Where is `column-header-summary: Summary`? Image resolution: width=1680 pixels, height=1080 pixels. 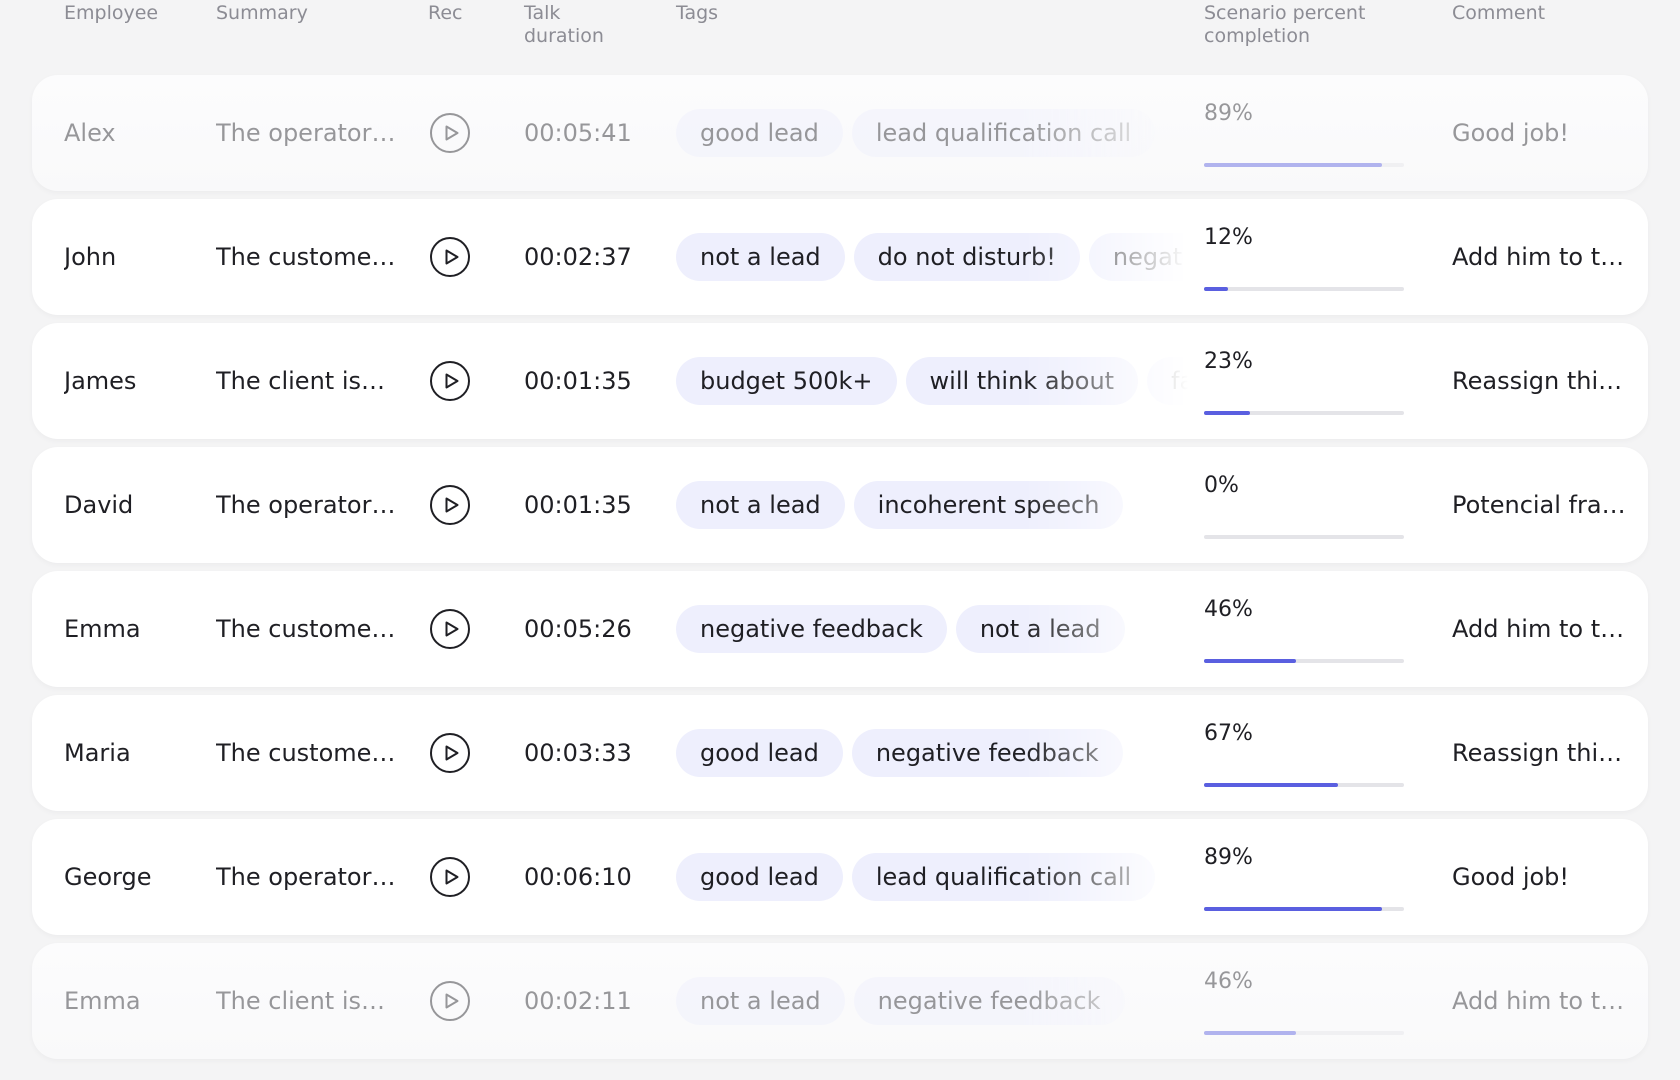 column-header-summary: Summary is located at coordinates (262, 13).